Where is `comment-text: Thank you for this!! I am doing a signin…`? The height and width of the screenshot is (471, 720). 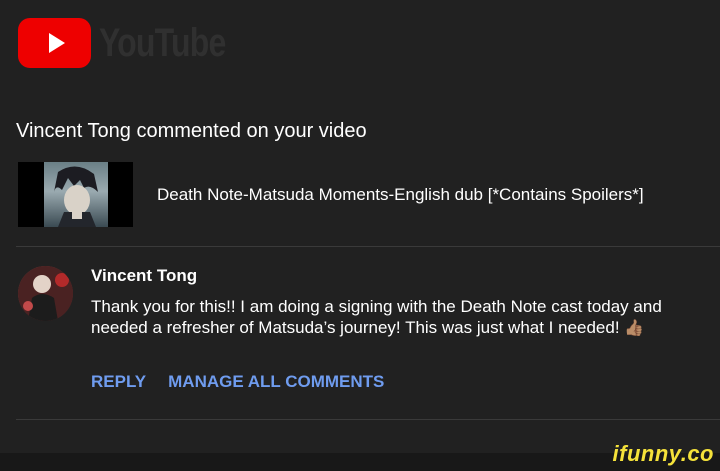
comment-text: Thank you for this!! I am doing a signin… is located at coordinates (376, 317).